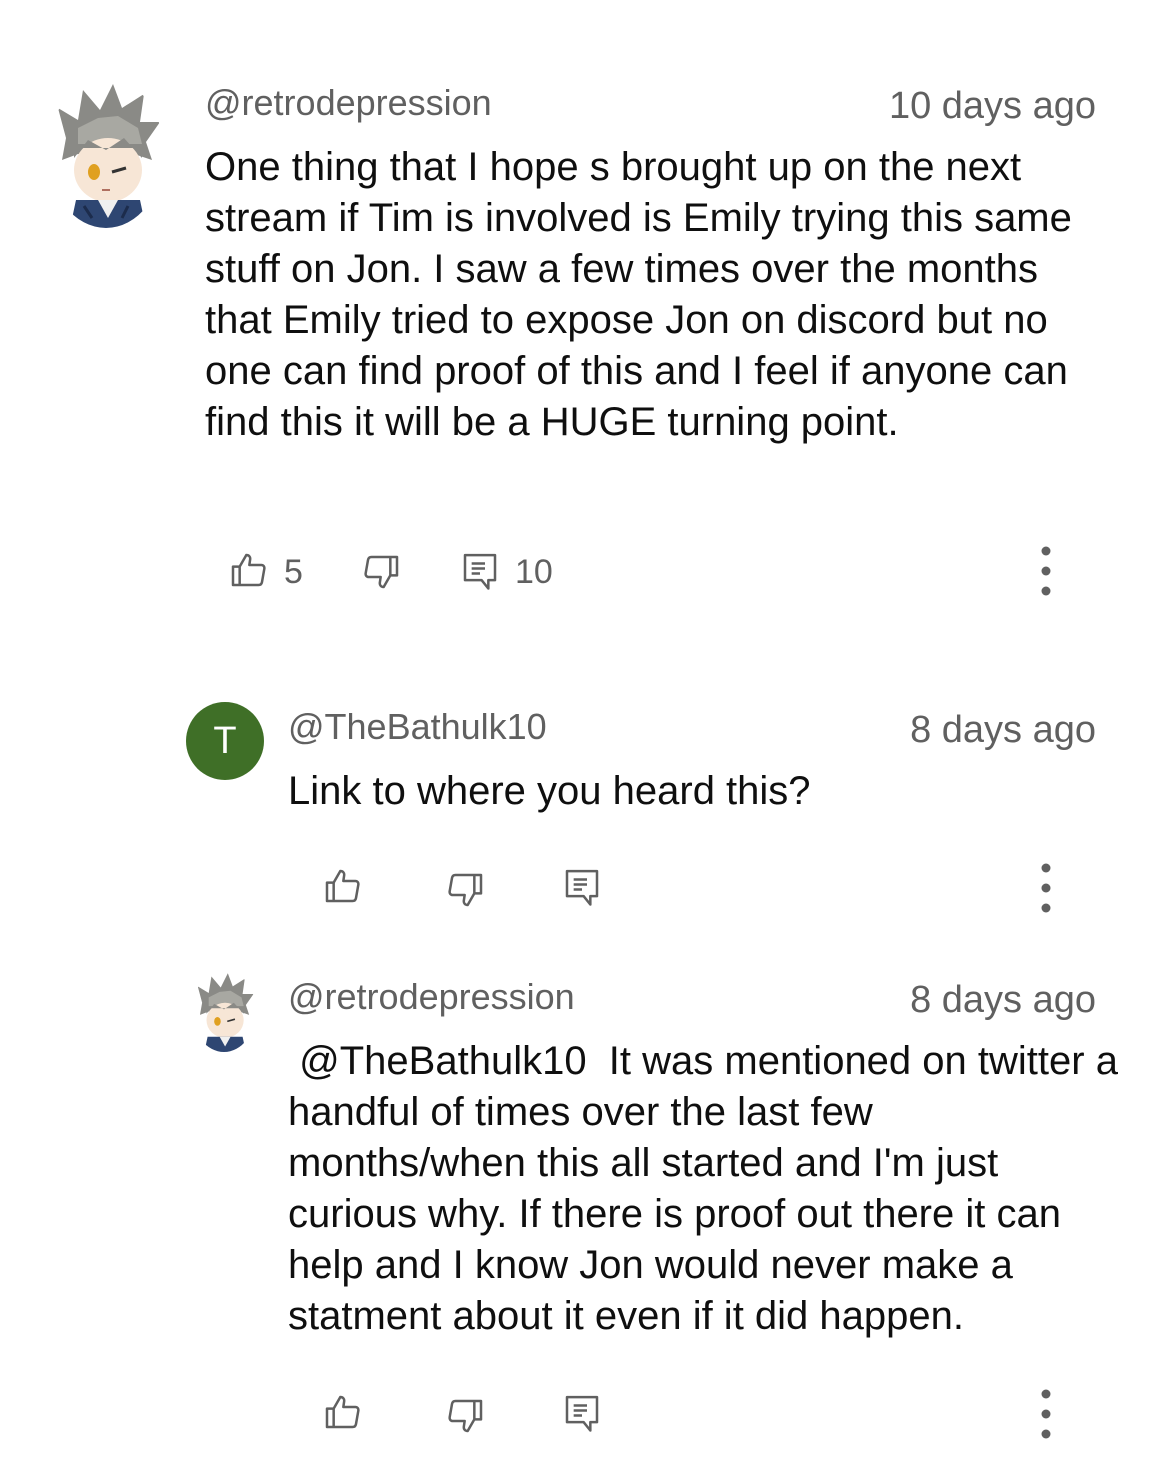 The height and width of the screenshot is (1476, 1170). Describe the element at coordinates (534, 572) in the screenshot. I see `reply-count: 10` at that location.